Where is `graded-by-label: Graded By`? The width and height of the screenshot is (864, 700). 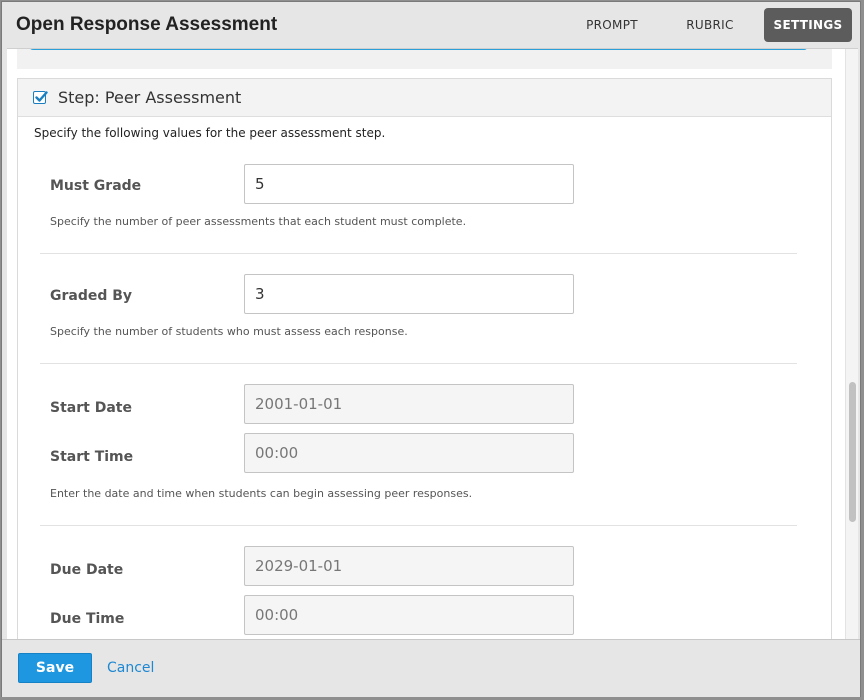
graded-by-label: Graded By is located at coordinates (91, 296).